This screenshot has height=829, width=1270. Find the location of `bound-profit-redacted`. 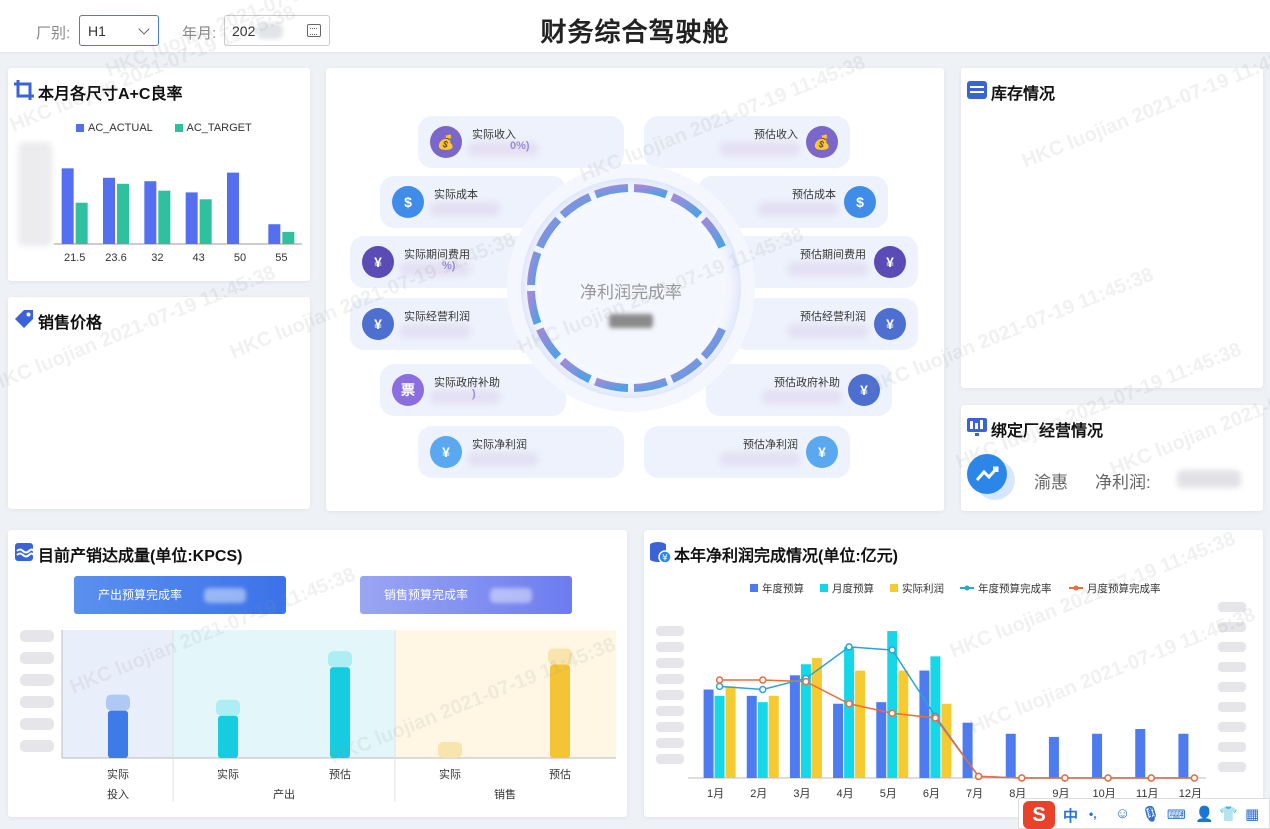

bound-profit-redacted is located at coordinates (1209, 479).